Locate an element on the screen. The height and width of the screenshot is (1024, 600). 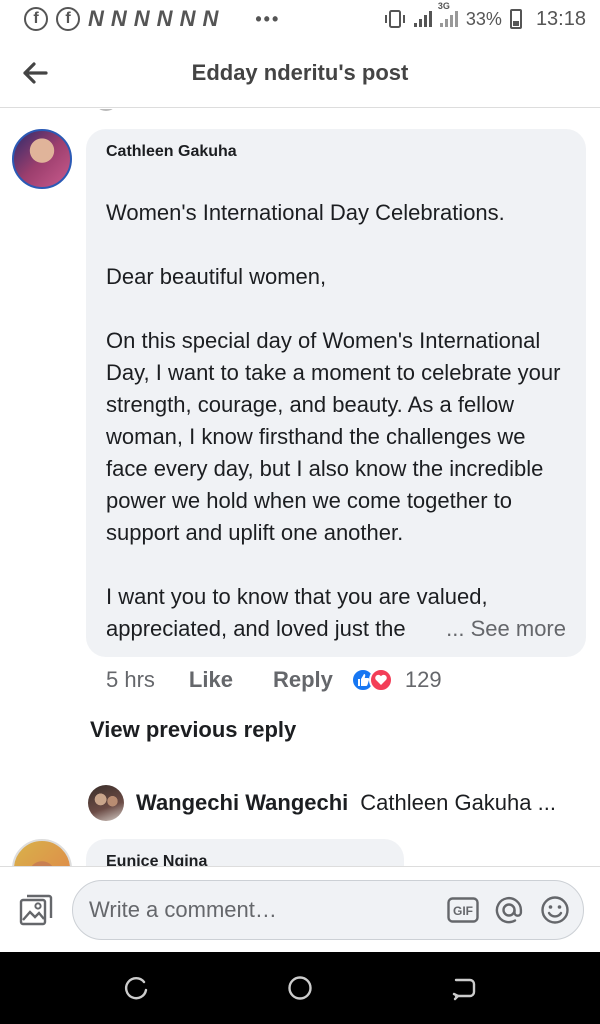
comment-author: Cathleen Gakuha is located at coordinates (336, 152).